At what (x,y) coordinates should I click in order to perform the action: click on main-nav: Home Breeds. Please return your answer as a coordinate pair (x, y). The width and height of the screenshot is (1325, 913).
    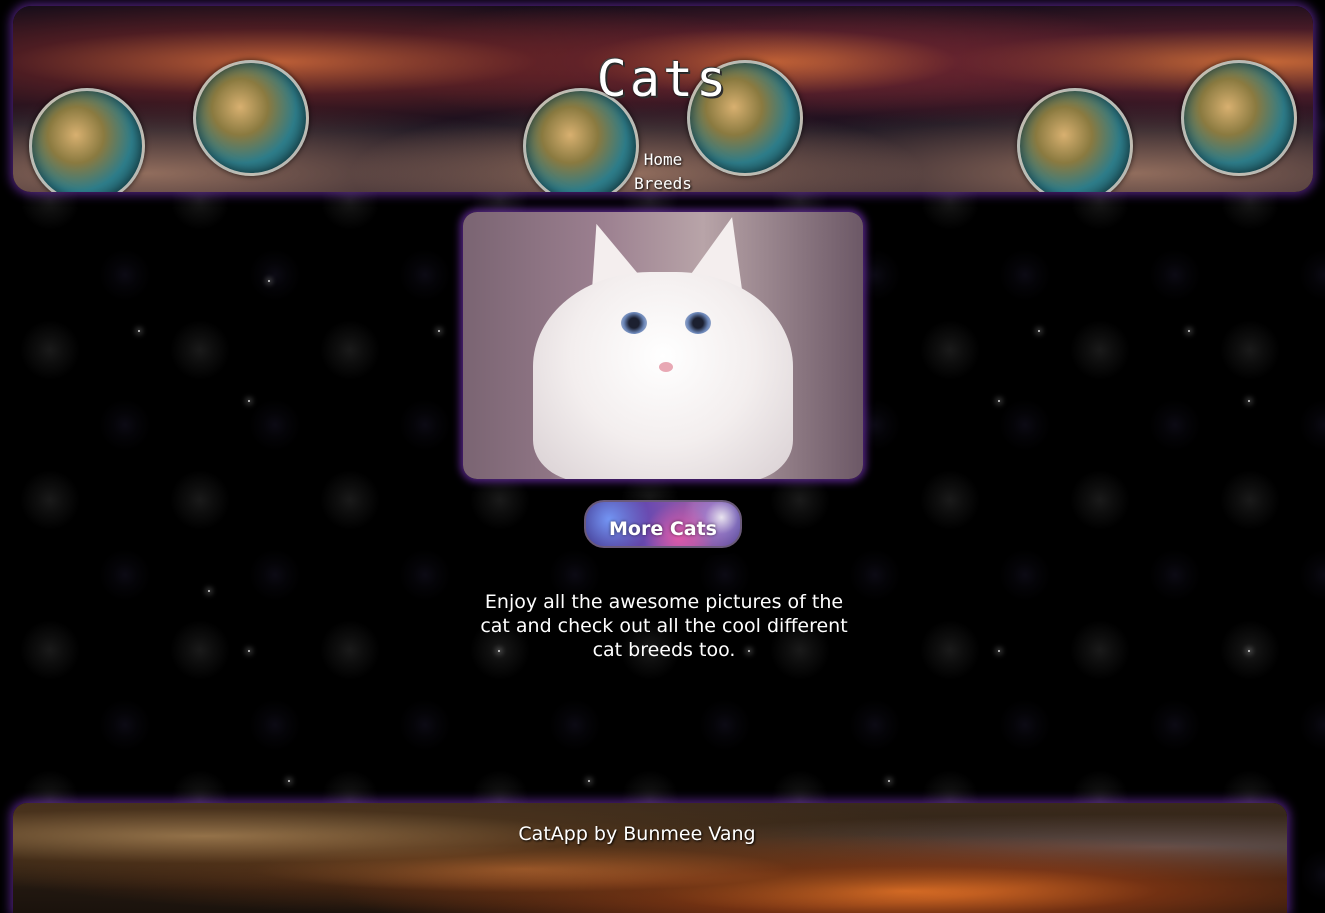
    Looking at the image, I should click on (663, 170).